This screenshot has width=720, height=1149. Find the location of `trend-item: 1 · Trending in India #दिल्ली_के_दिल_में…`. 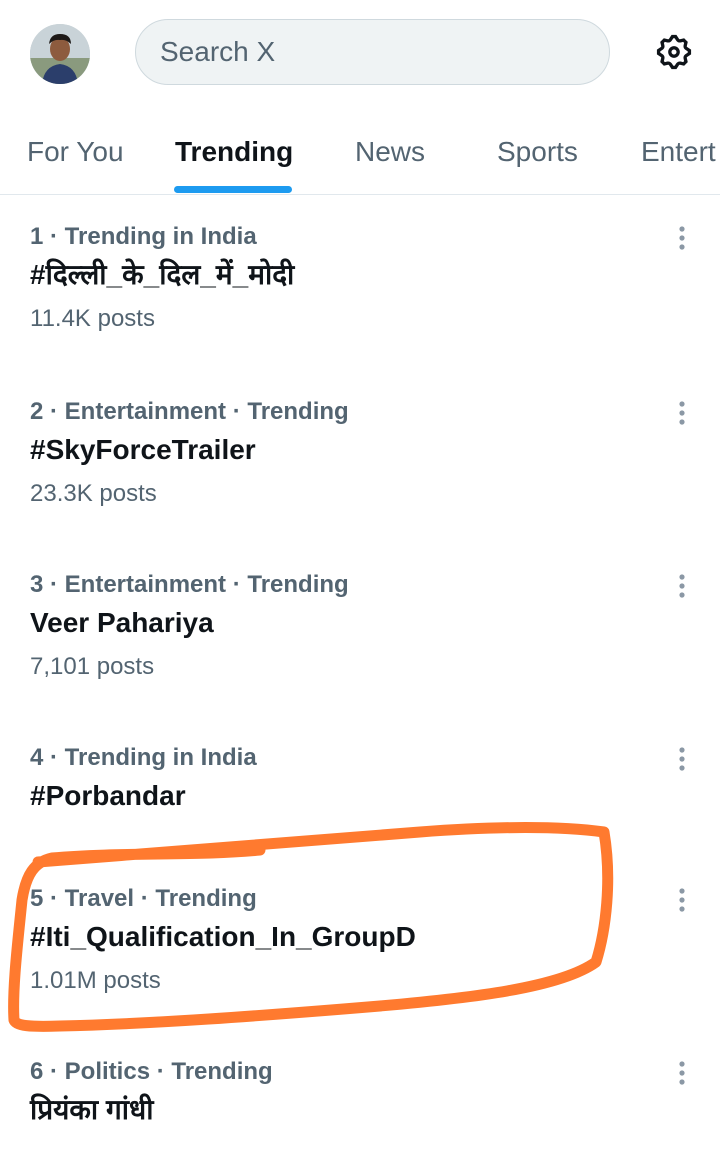

trend-item: 1 · Trending in India #दिल्ली_के_दिल_में… is located at coordinates (360, 307).